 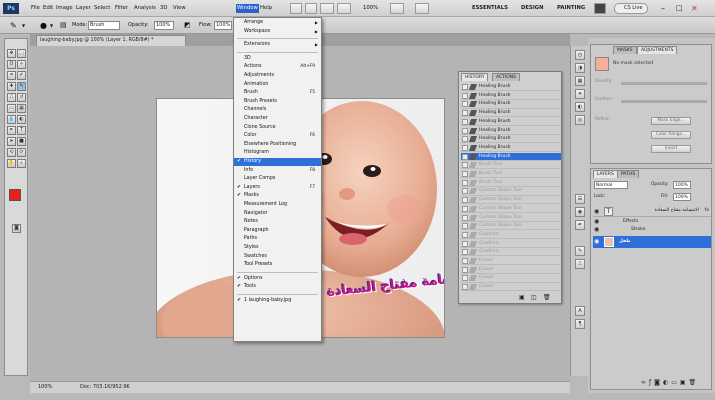 I want to click on tab-adjustments: ADJUSTMENTS, so click(x=657, y=50).